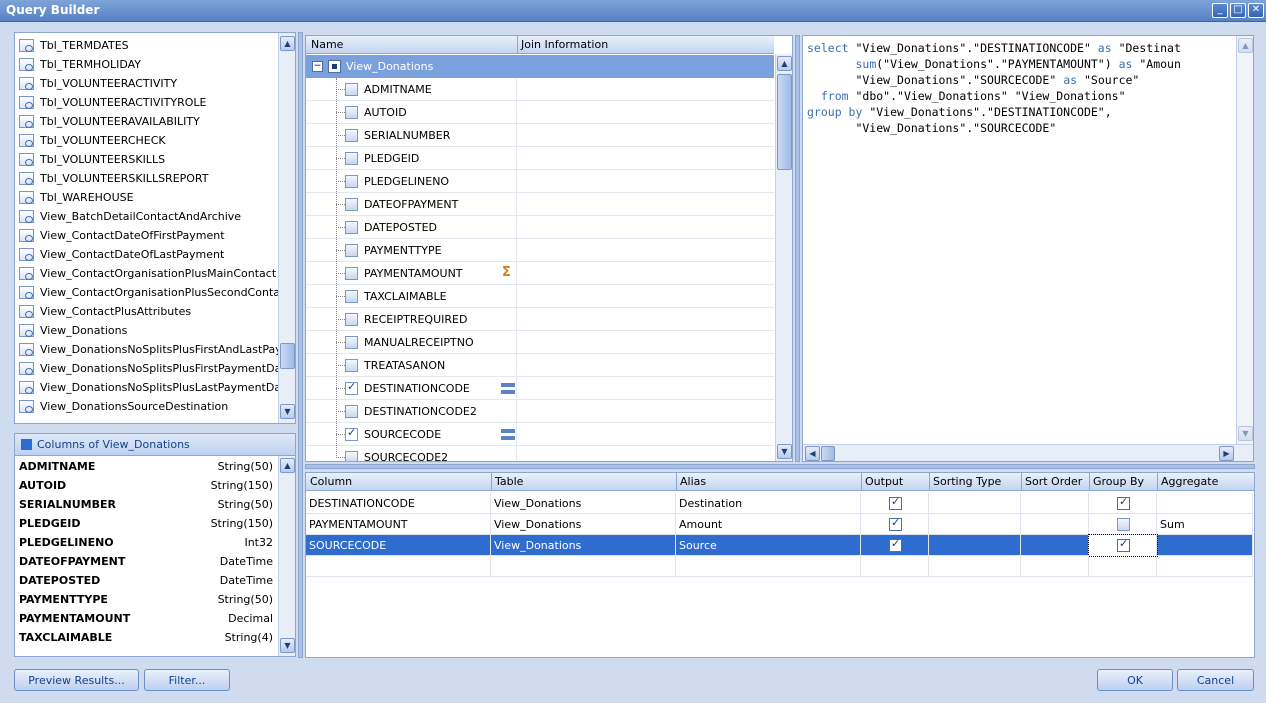 The width and height of the screenshot is (1266, 703). What do you see at coordinates (768, 524) in the screenshot?
I see `grid-cell-alias: Amount` at bounding box center [768, 524].